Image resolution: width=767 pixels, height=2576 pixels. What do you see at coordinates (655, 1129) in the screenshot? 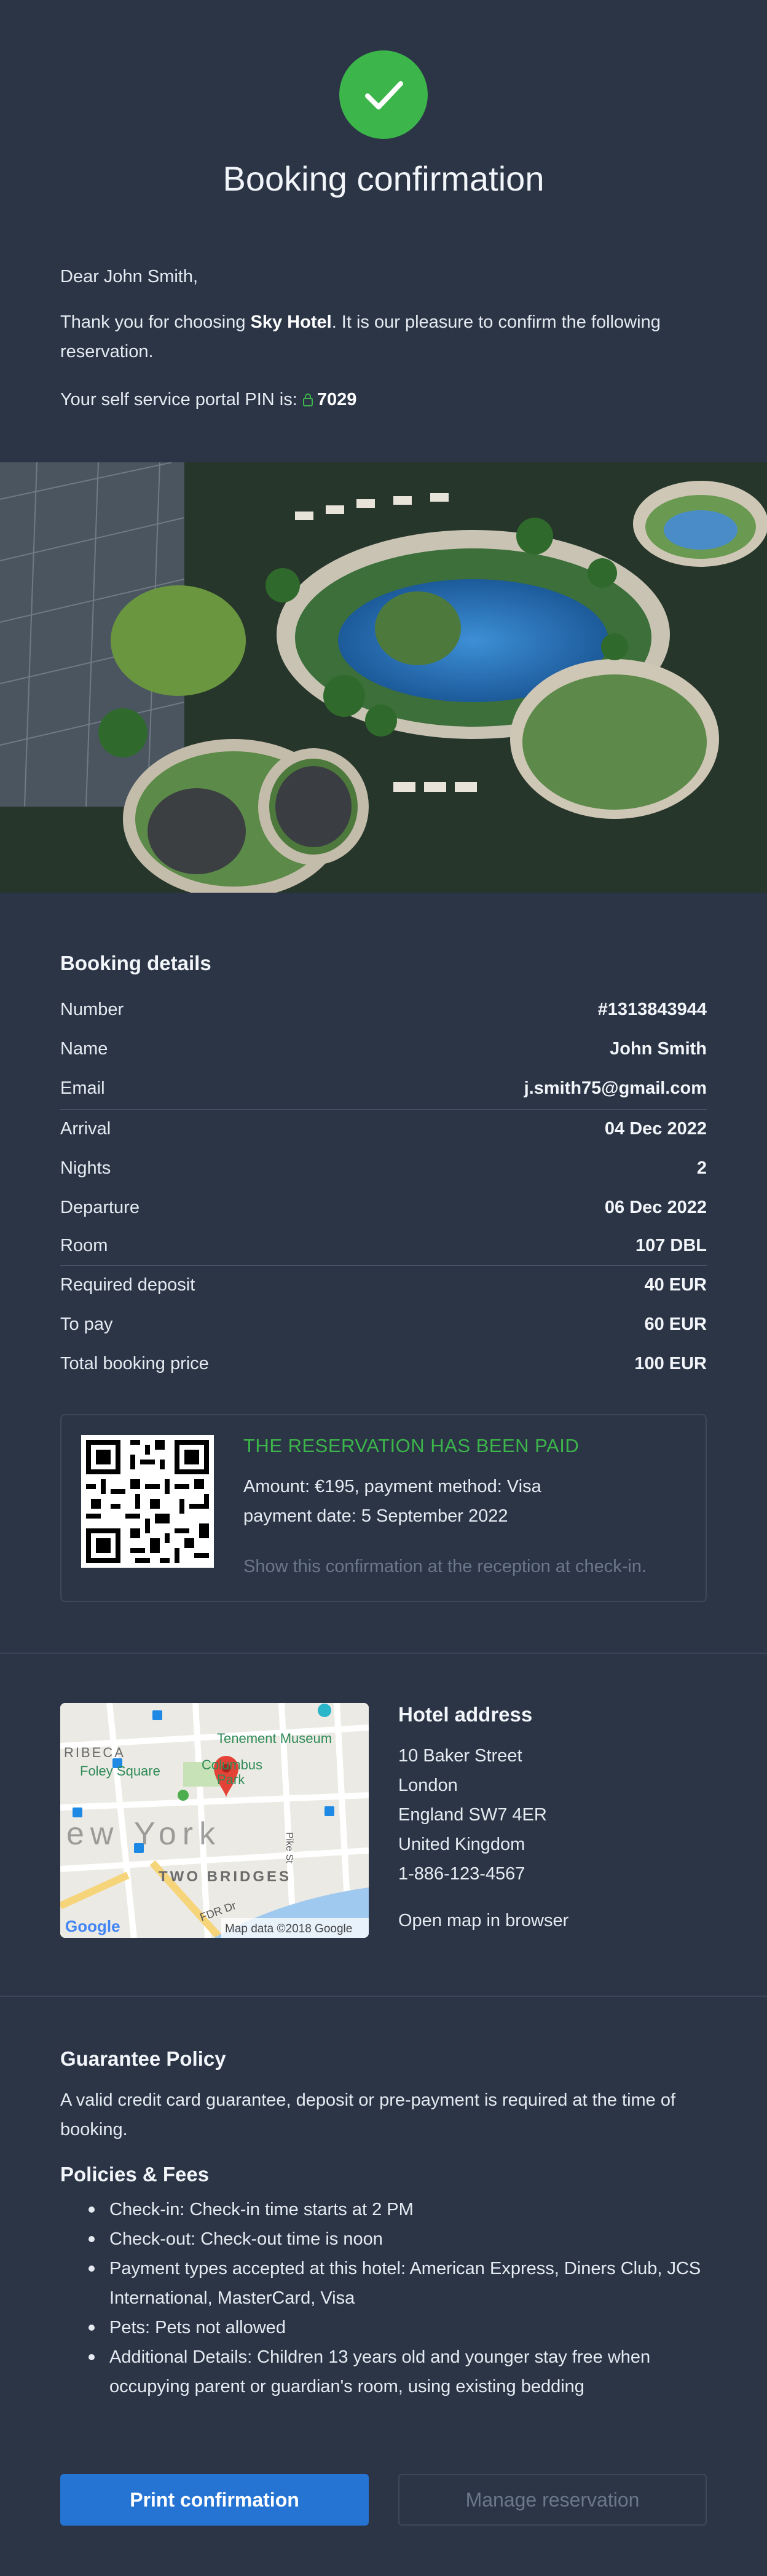
I see `booking-row-value: 04 Dec 2022` at bounding box center [655, 1129].